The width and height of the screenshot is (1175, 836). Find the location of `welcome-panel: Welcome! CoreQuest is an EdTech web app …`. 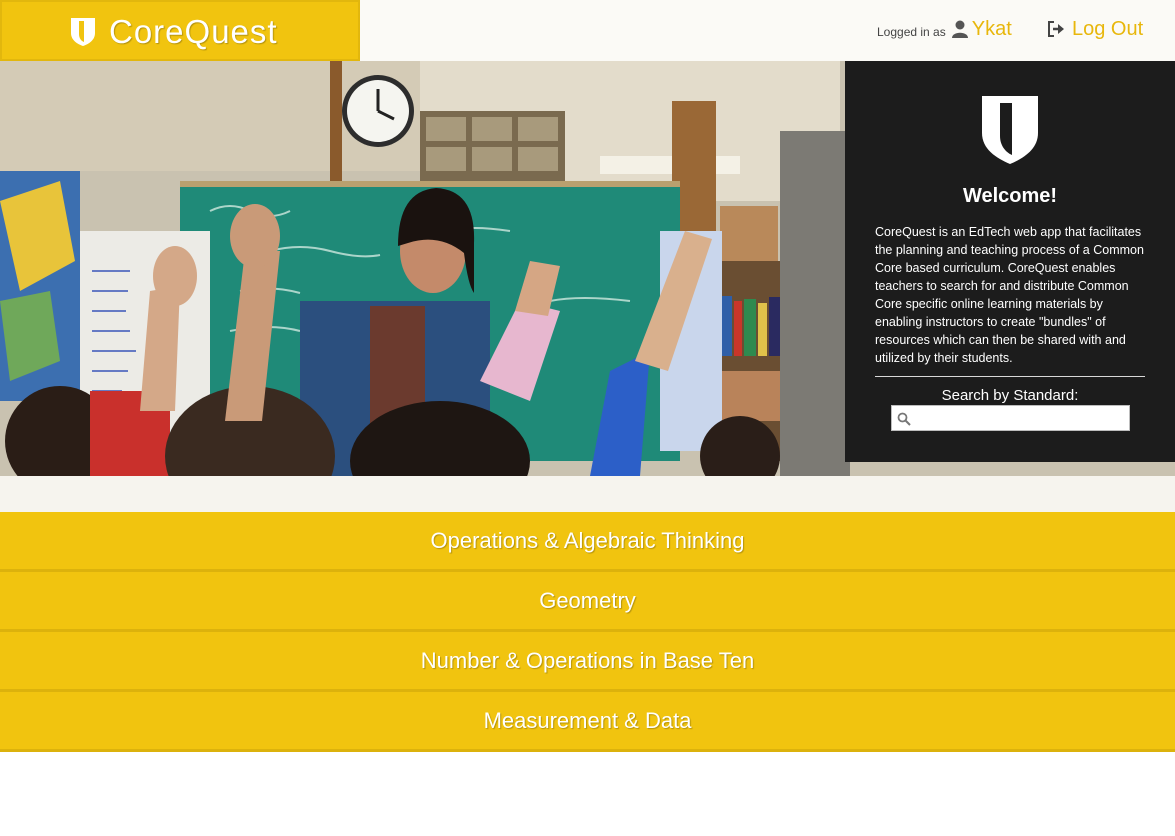

welcome-panel: Welcome! CoreQuest is an EdTech web app … is located at coordinates (1010, 261).